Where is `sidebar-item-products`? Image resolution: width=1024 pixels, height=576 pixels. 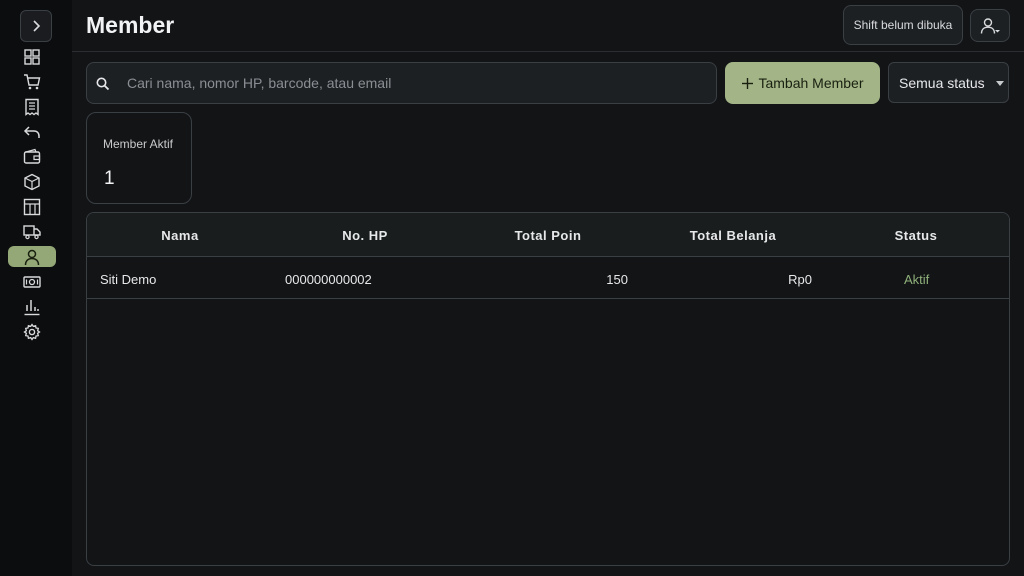
sidebar-item-products is located at coordinates (32, 181).